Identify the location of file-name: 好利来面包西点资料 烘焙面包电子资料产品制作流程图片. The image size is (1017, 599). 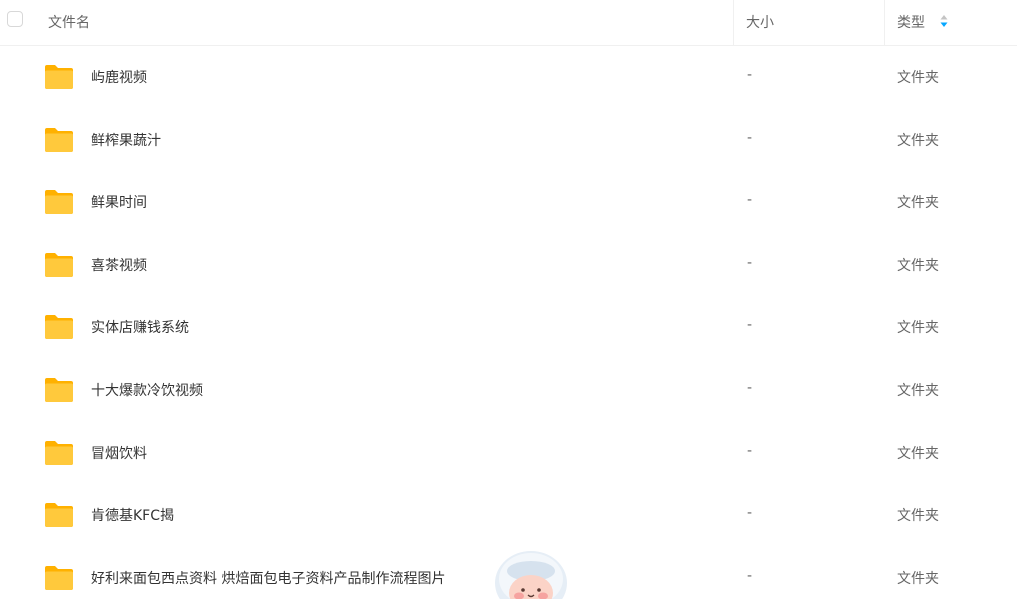
(268, 578).